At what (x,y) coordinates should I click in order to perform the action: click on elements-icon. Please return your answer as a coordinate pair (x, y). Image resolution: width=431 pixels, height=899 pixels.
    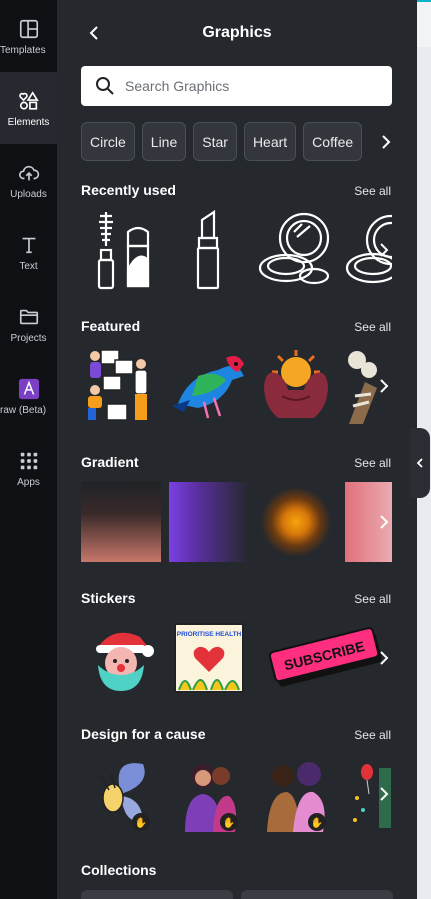
    Looking at the image, I should click on (28, 100).